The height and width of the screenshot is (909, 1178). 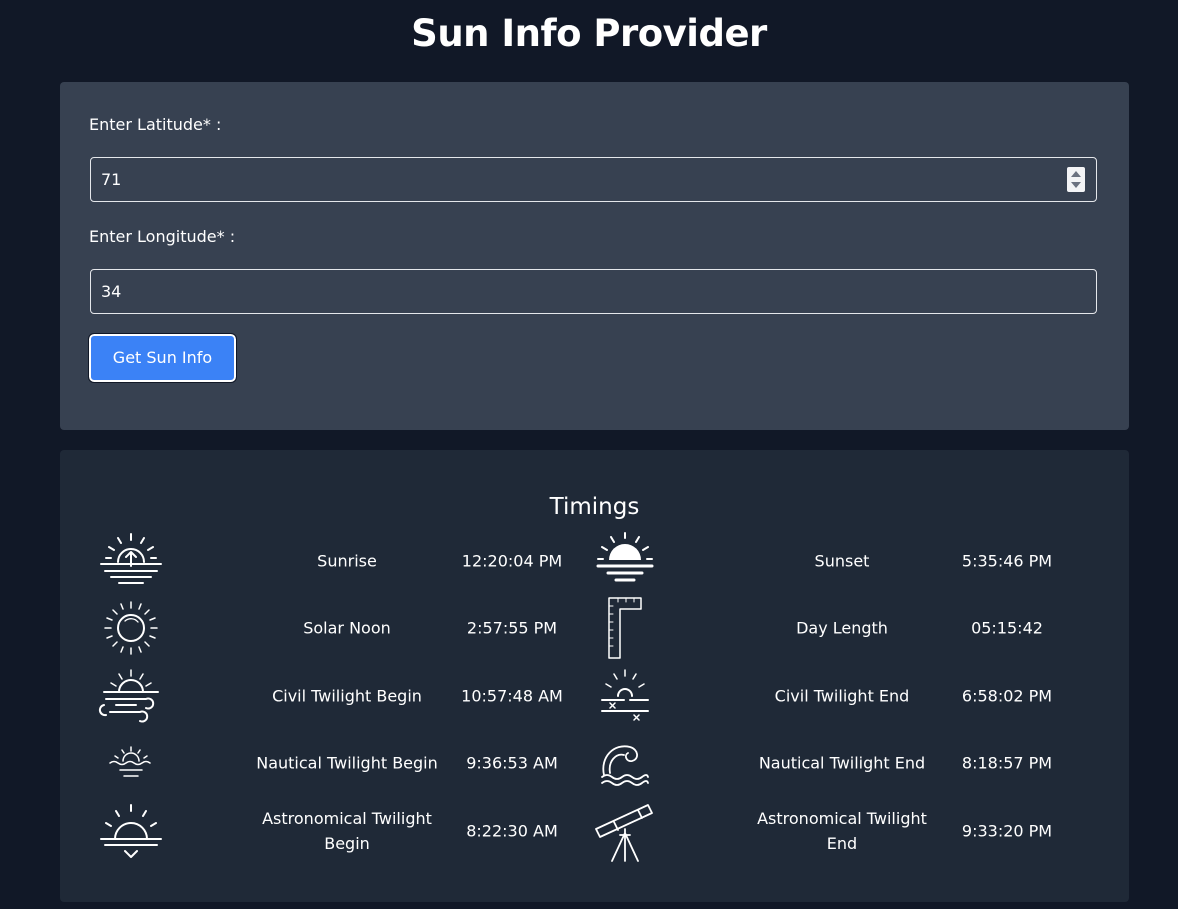 I want to click on latitude-input: 71, so click(x=593, y=179).